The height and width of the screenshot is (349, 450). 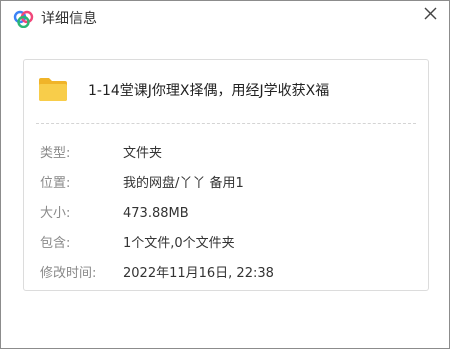 What do you see at coordinates (55, 213) in the screenshot?
I see `size-label: 大小:` at bounding box center [55, 213].